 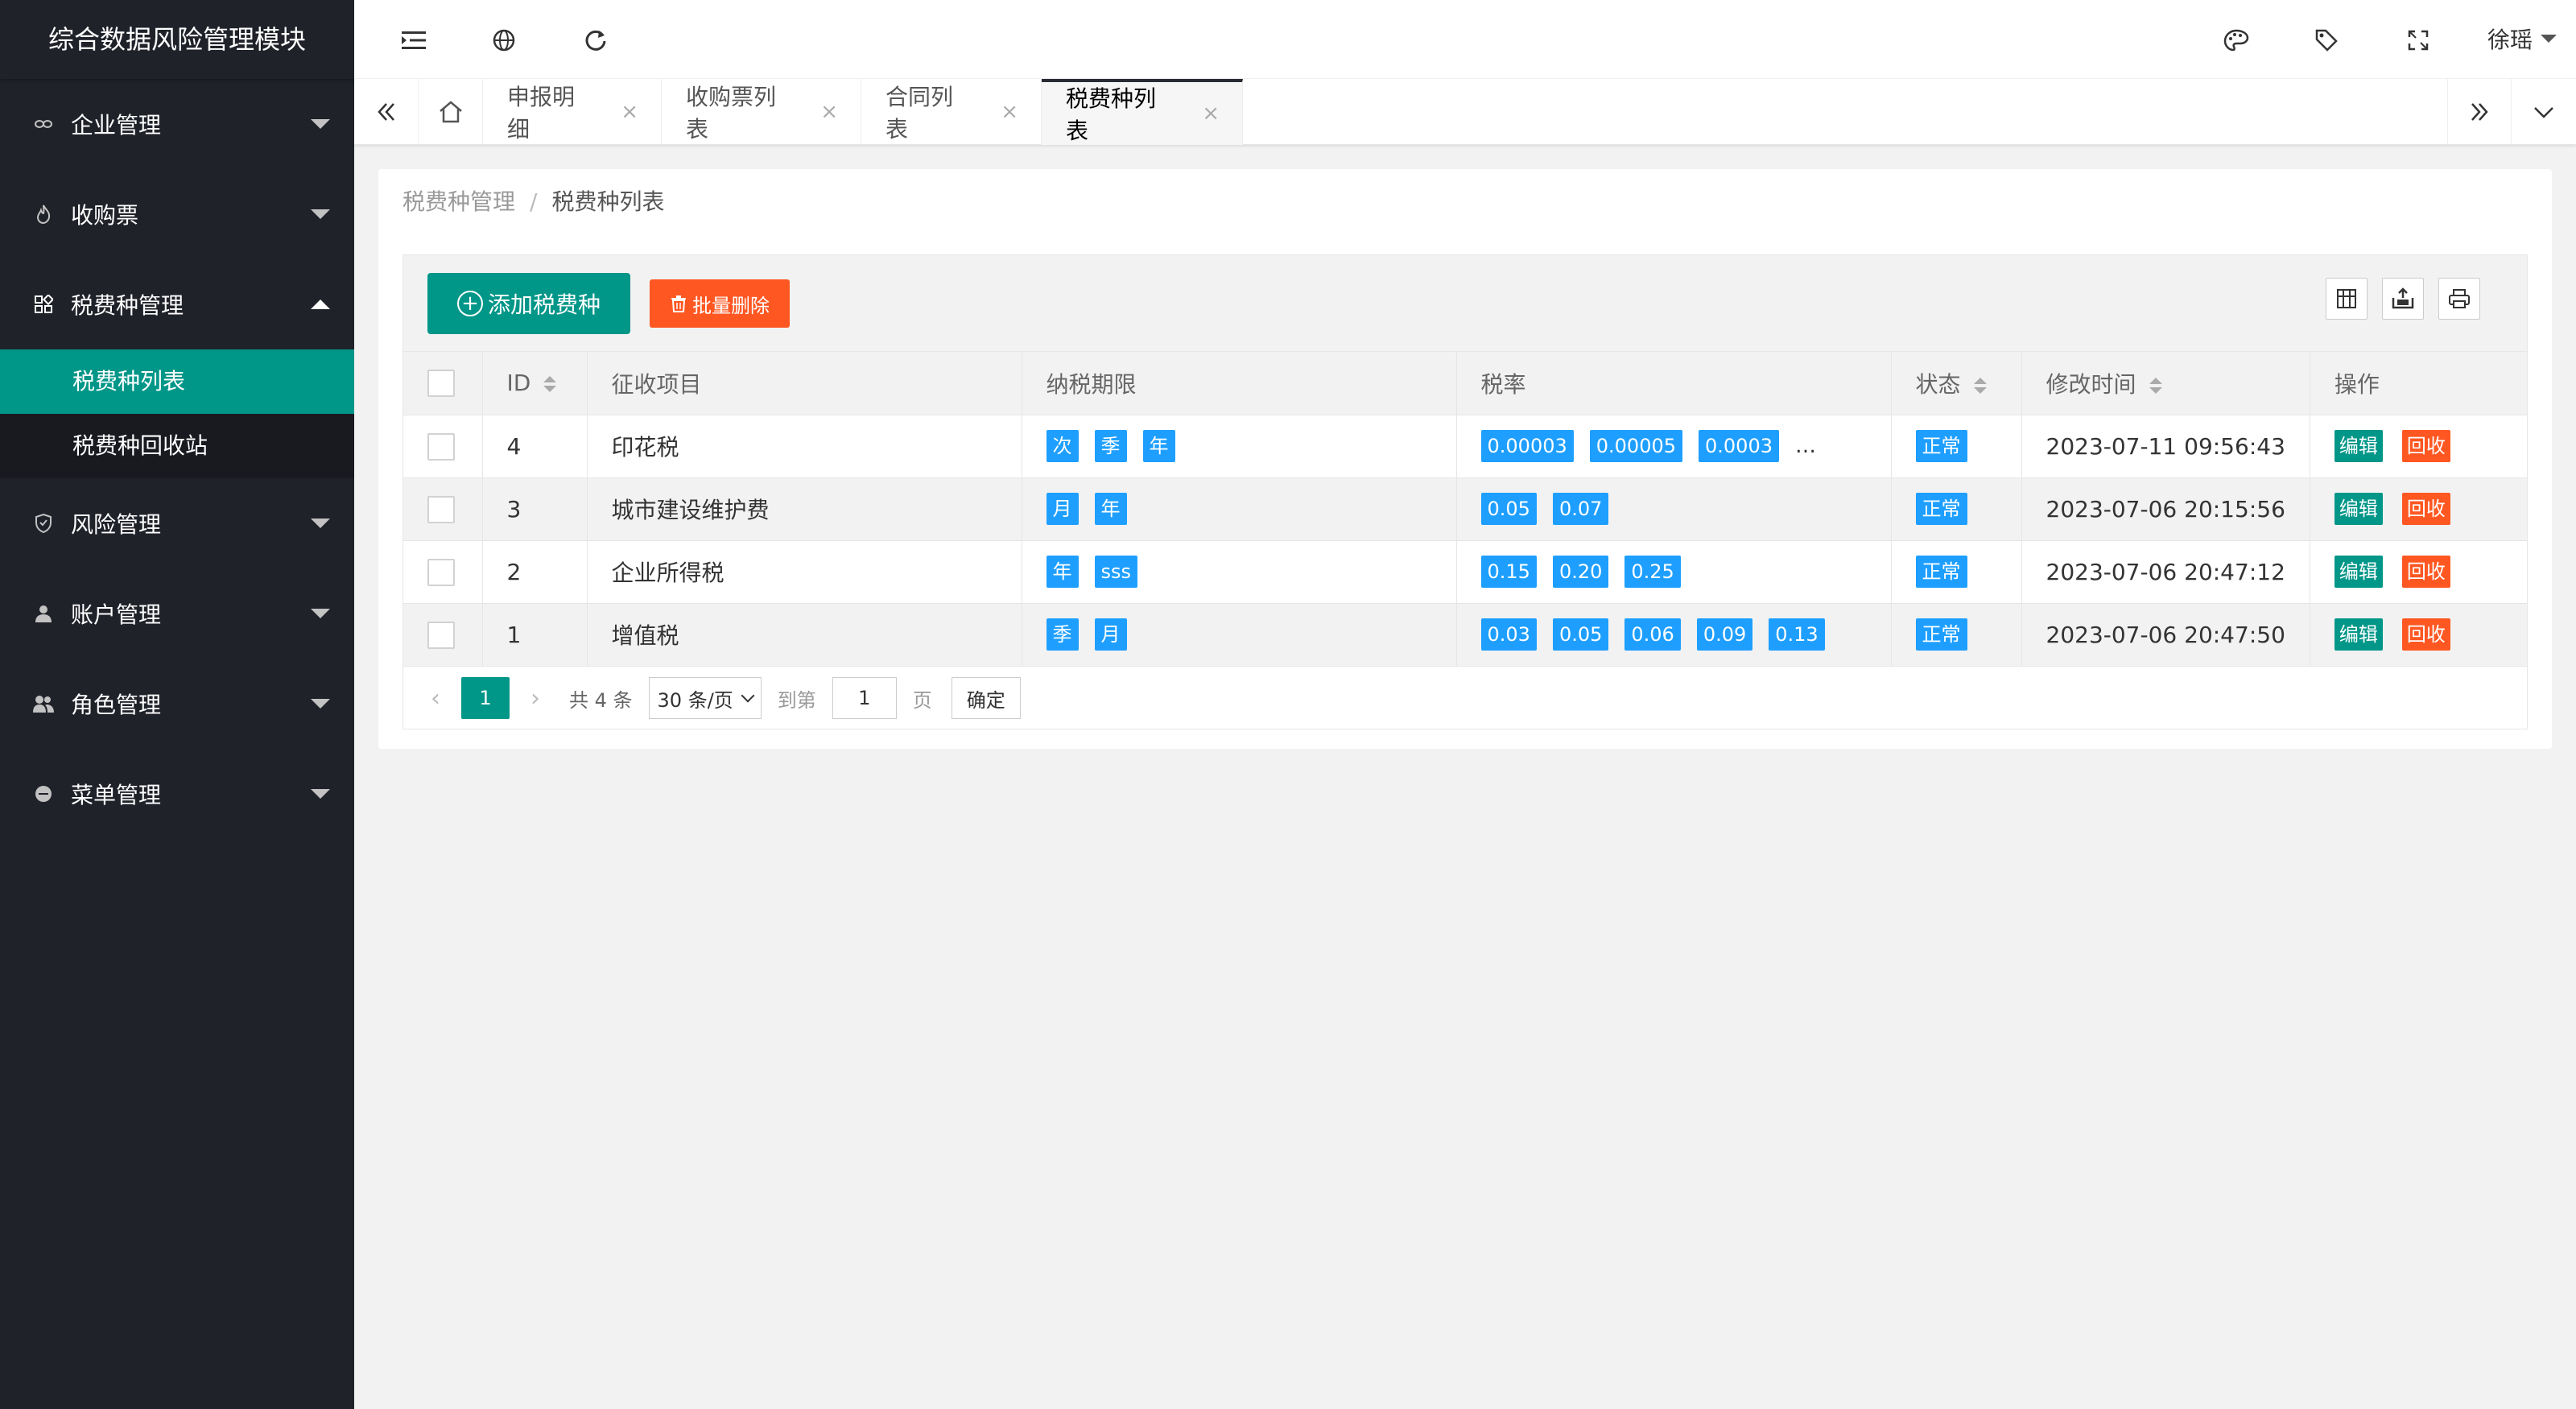 What do you see at coordinates (596, 40) in the screenshot?
I see `refresh-icon` at bounding box center [596, 40].